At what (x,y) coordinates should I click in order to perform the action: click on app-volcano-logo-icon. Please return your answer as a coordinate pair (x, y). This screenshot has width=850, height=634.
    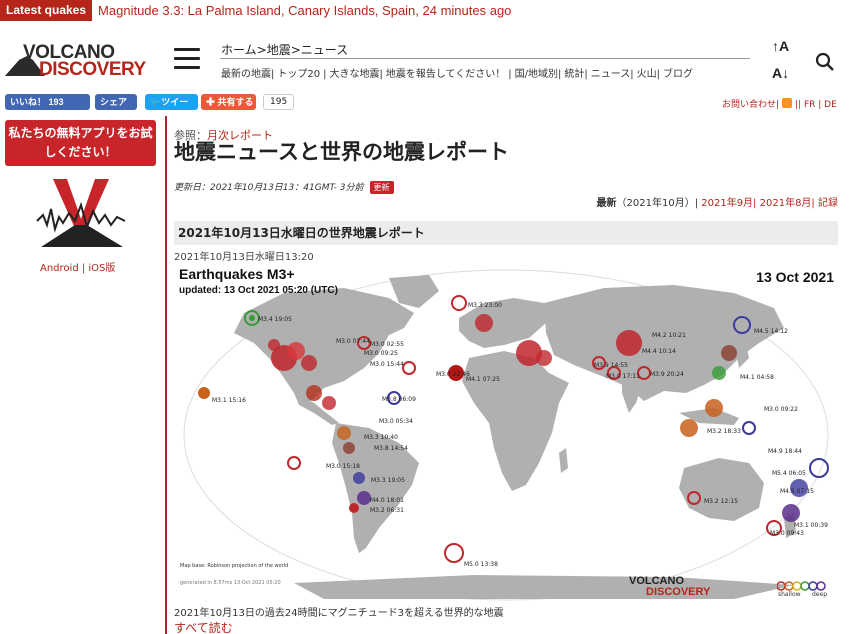
    Looking at the image, I should click on (81, 213).